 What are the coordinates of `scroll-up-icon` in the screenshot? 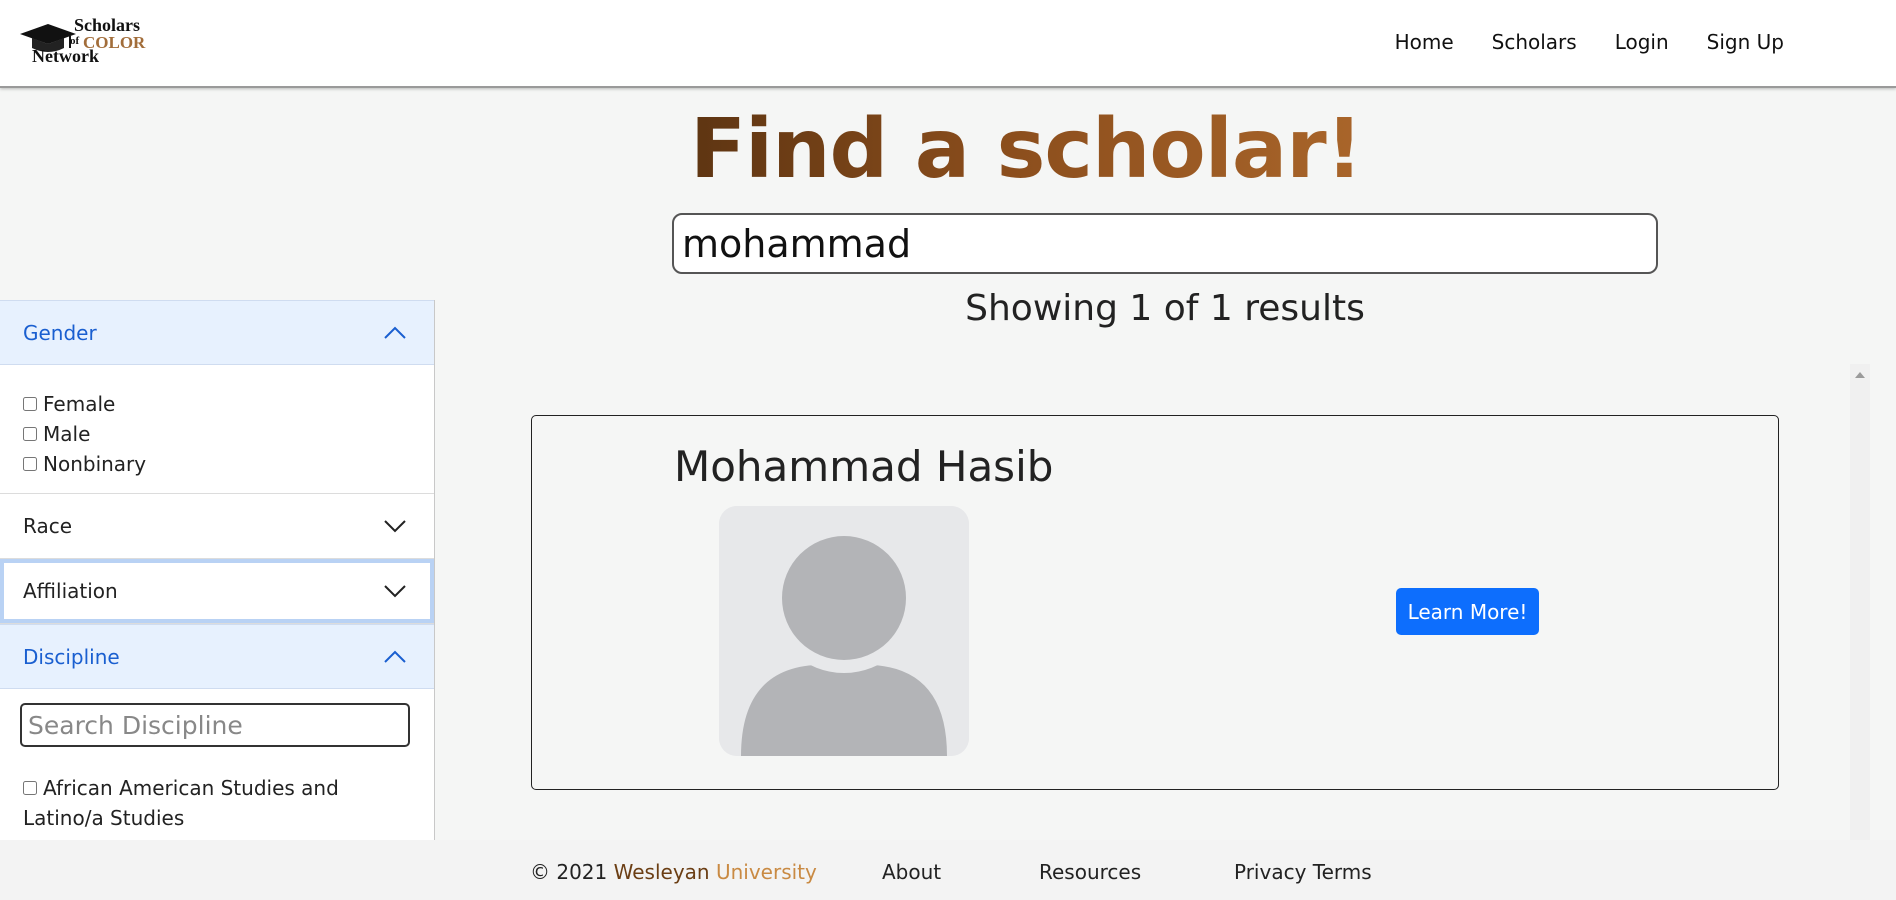 It's located at (1860, 375).